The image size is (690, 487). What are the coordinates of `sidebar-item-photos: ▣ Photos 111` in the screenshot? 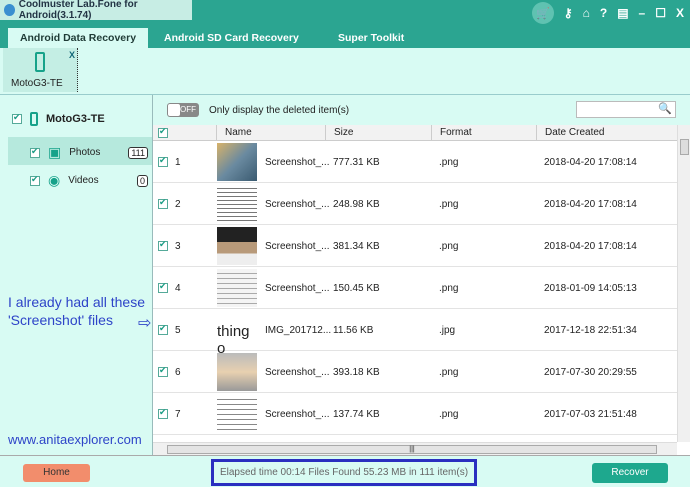 It's located at (89, 152).